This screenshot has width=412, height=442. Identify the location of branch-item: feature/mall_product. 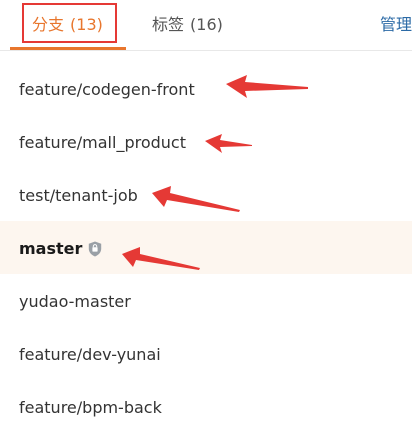
(206, 141).